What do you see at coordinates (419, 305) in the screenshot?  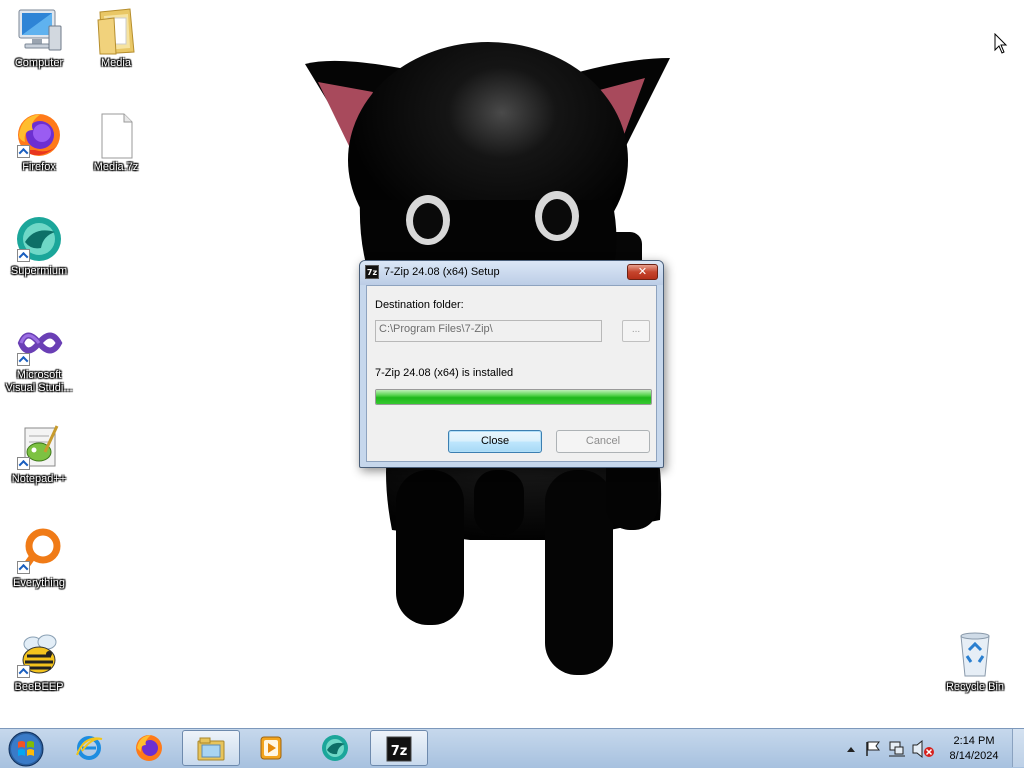 I see `destination-label: Destination folder:` at bounding box center [419, 305].